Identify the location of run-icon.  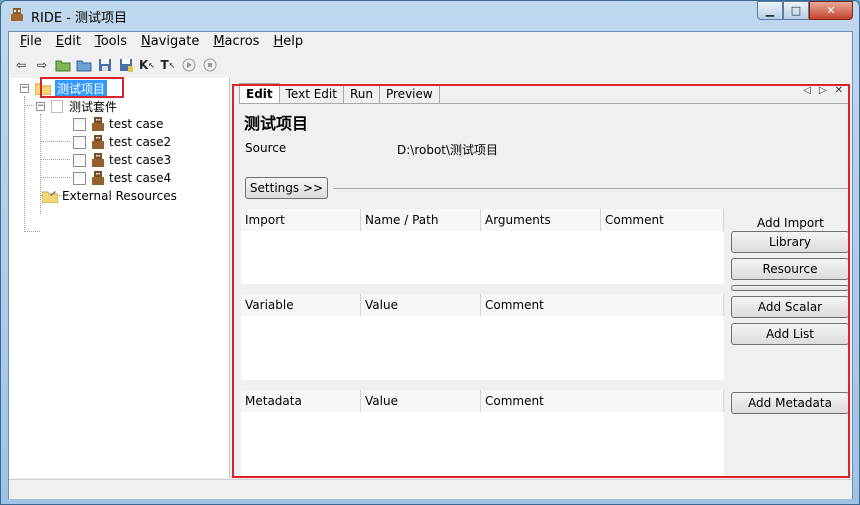
(189, 65).